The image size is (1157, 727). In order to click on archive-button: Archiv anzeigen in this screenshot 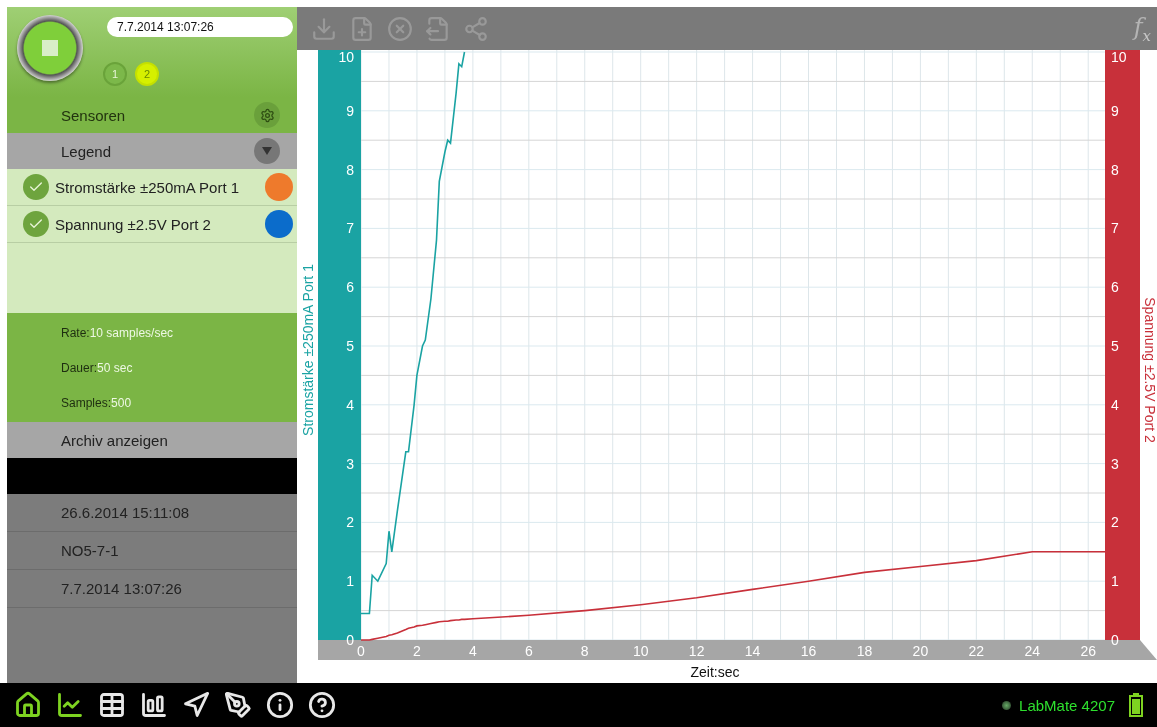, I will do `click(152, 440)`.